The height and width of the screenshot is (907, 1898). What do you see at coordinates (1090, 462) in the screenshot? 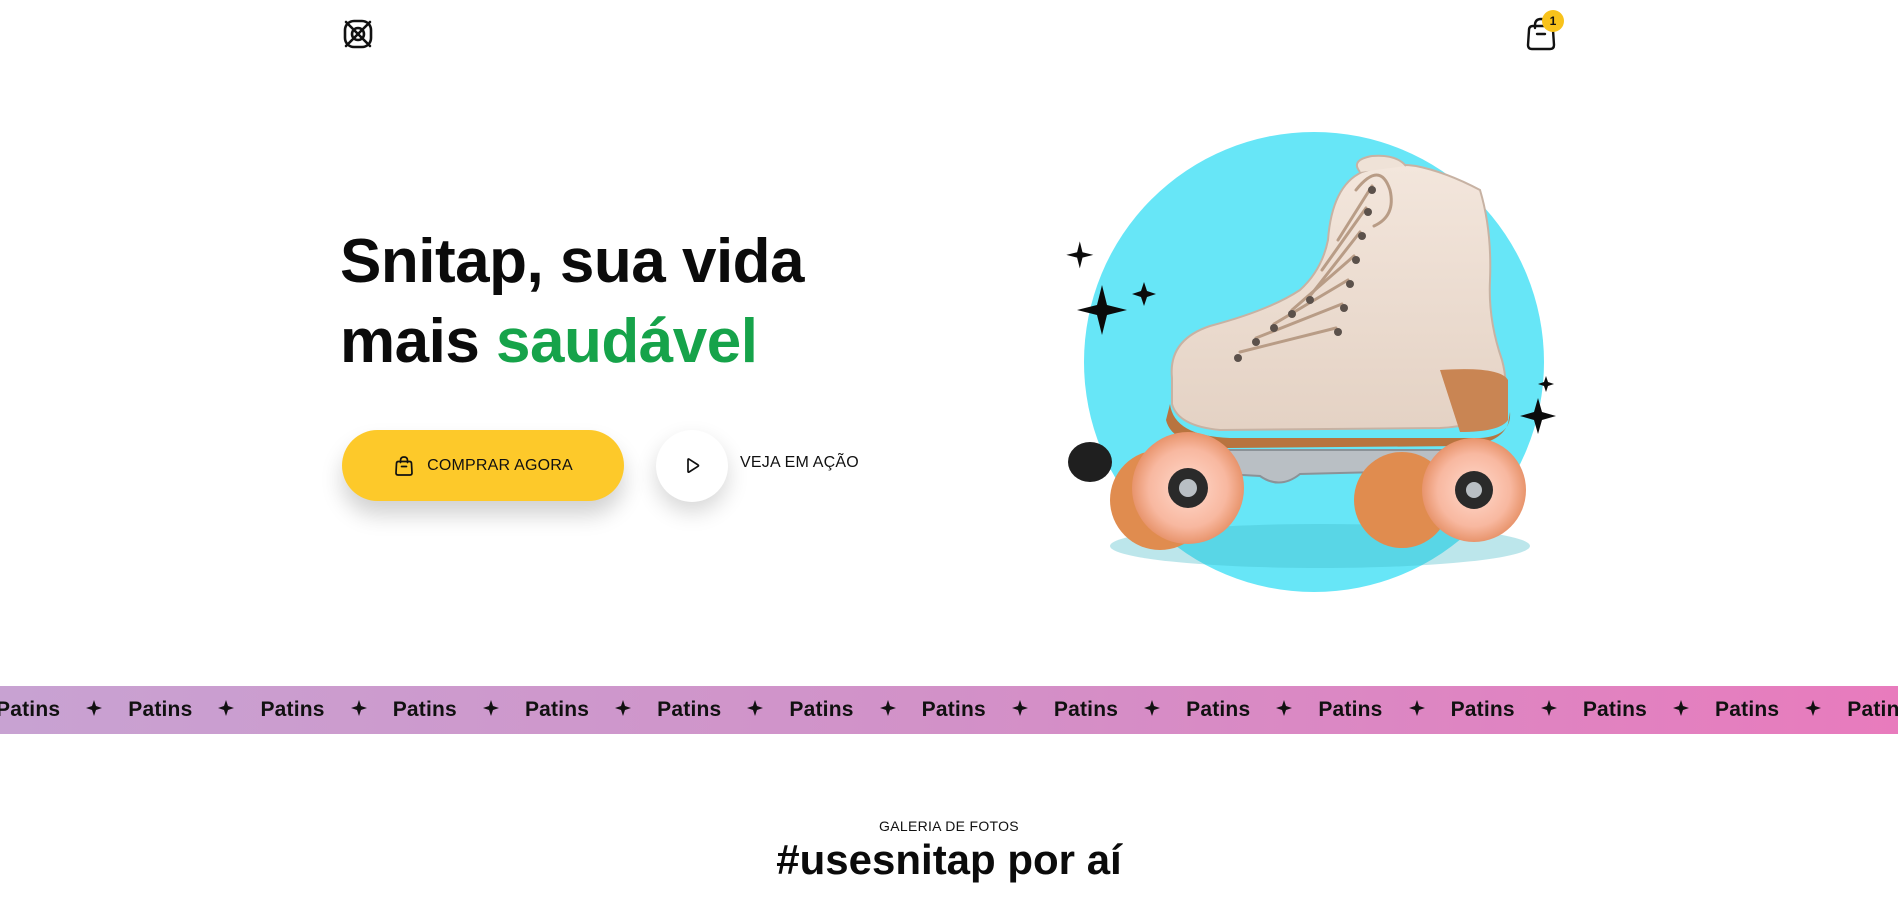
I see `toe-stop` at bounding box center [1090, 462].